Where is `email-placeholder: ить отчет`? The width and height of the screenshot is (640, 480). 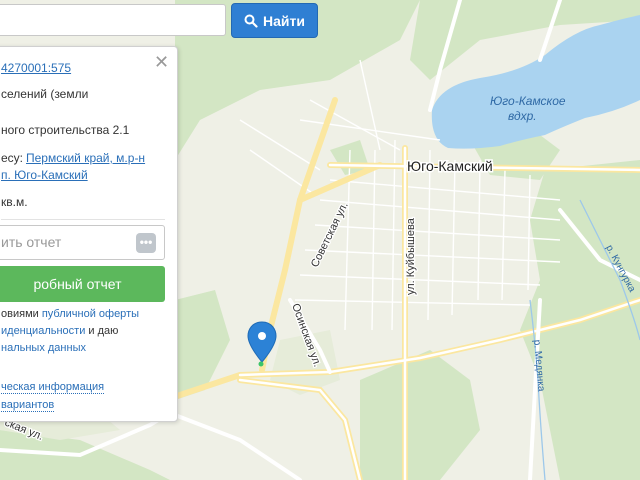
email-placeholder: ить отчет is located at coordinates (31, 242).